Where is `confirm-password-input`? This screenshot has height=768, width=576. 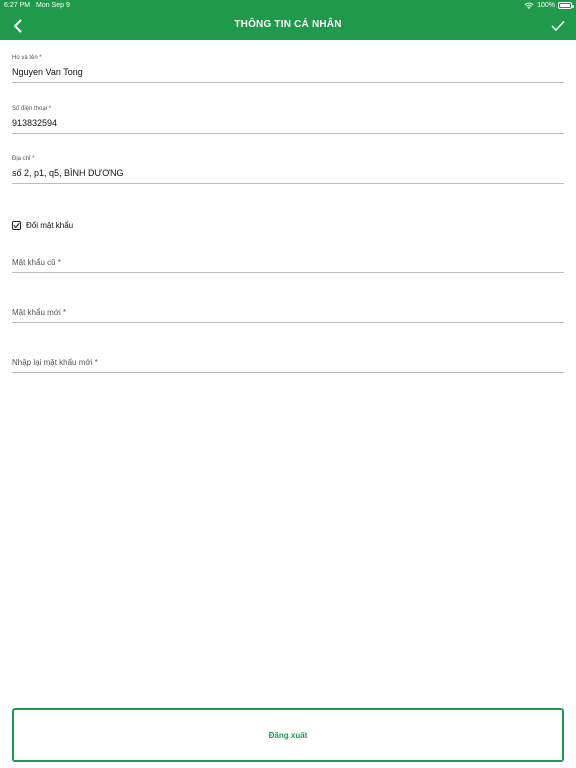
confirm-password-input is located at coordinates (288, 362).